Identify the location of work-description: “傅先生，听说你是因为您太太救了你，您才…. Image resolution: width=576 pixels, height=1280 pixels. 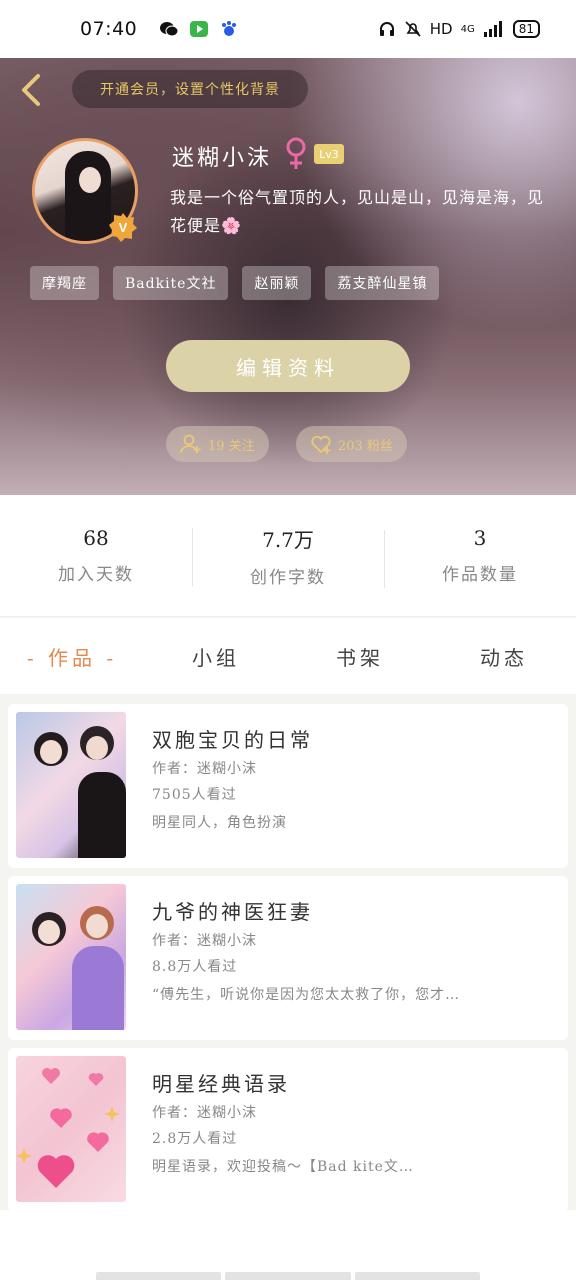
(306, 995).